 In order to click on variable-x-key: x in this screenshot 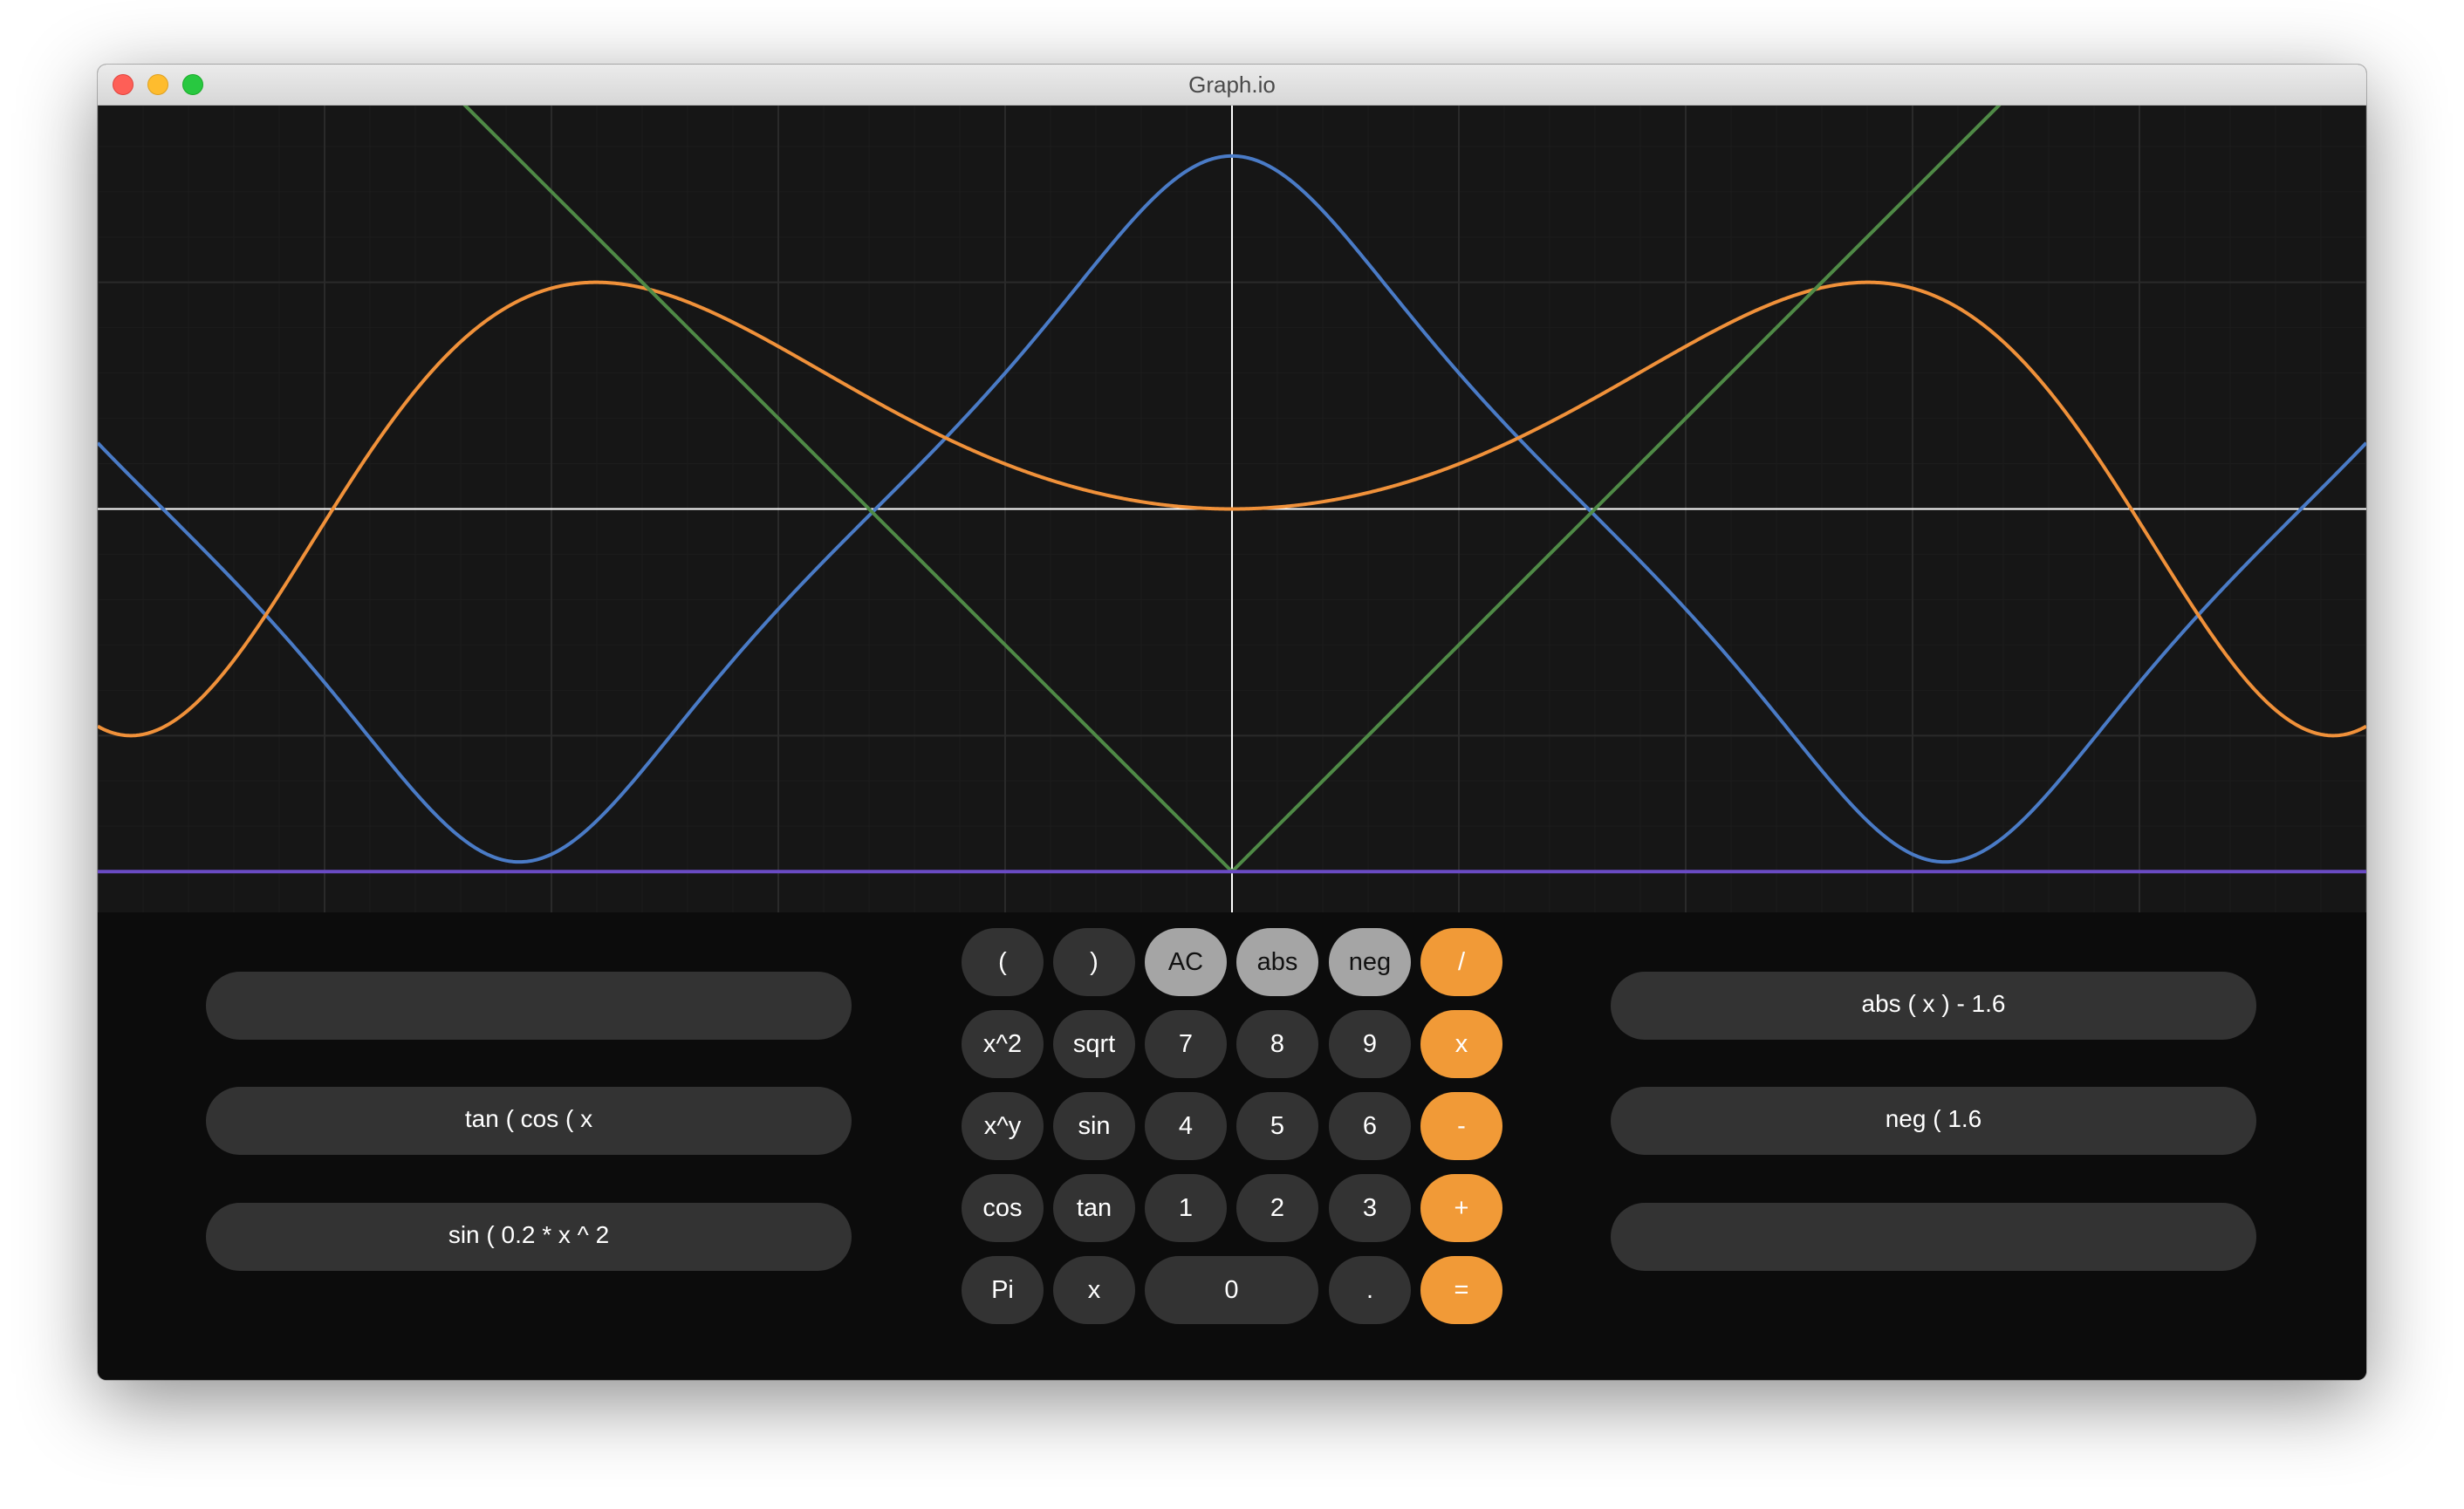, I will do `click(1094, 1290)`.